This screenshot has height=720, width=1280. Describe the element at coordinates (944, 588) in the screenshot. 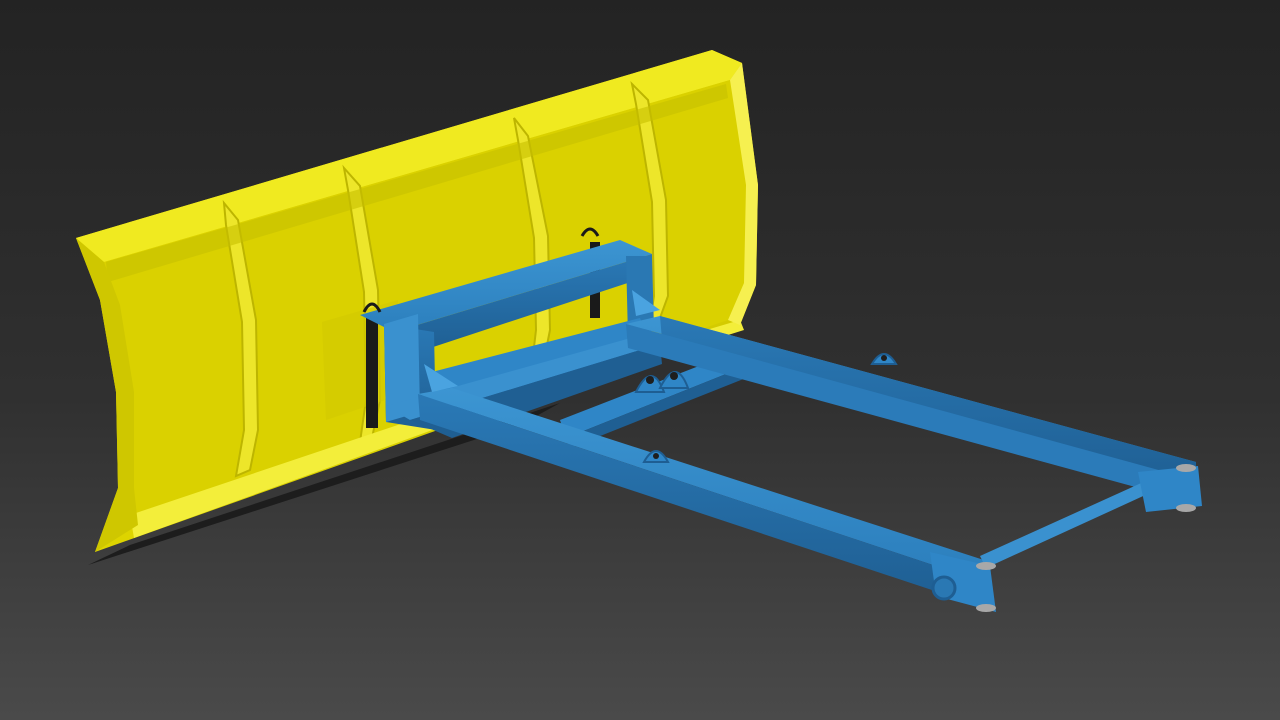

I see `end-bushing-left` at that location.